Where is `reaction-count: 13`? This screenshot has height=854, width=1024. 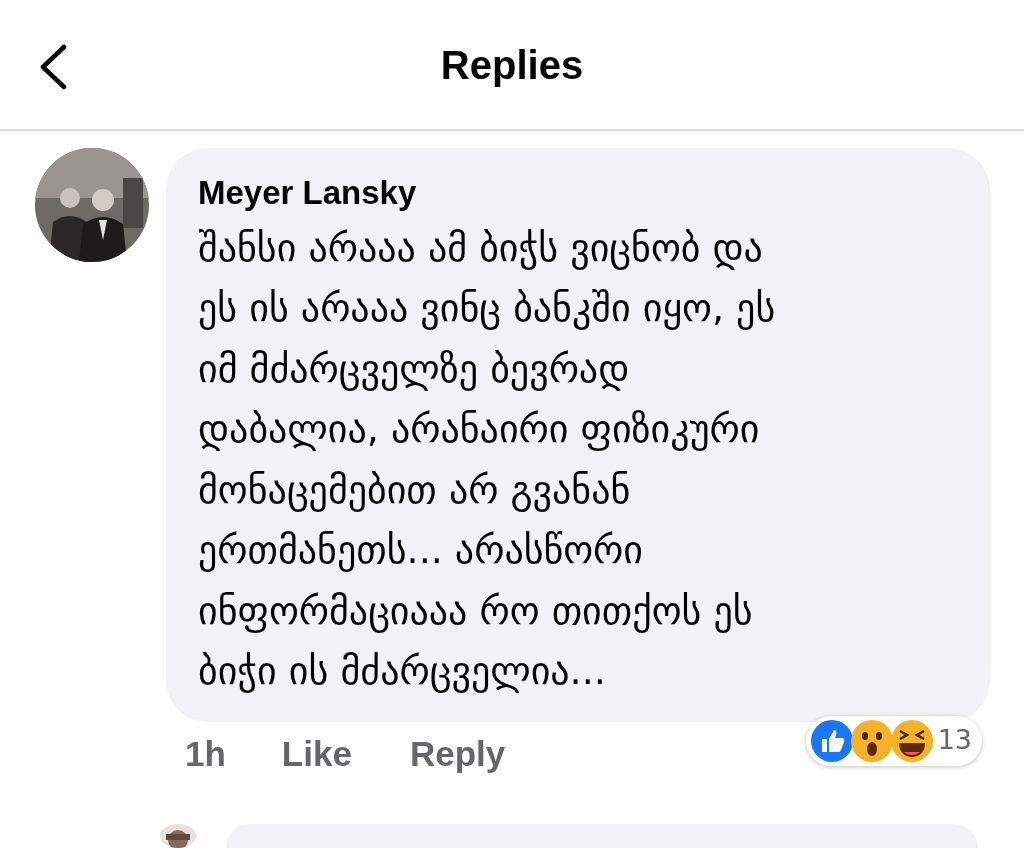
reaction-count: 13 is located at coordinates (954, 740).